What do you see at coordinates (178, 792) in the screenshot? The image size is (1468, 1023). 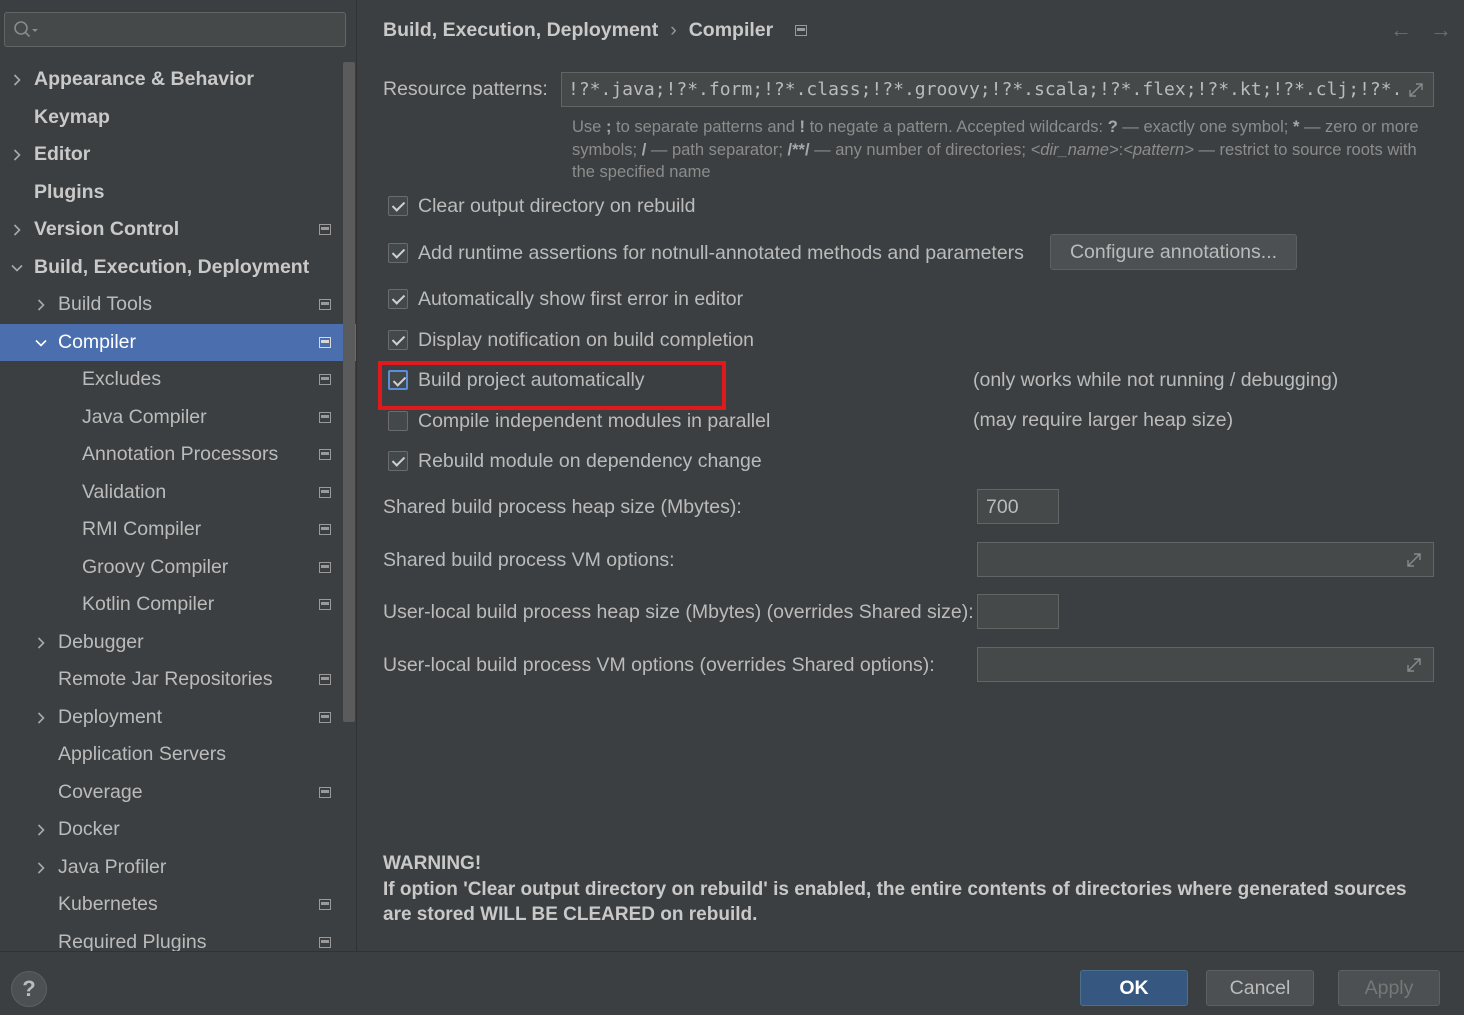 I see `sidebar-item-coverage: Coverage` at bounding box center [178, 792].